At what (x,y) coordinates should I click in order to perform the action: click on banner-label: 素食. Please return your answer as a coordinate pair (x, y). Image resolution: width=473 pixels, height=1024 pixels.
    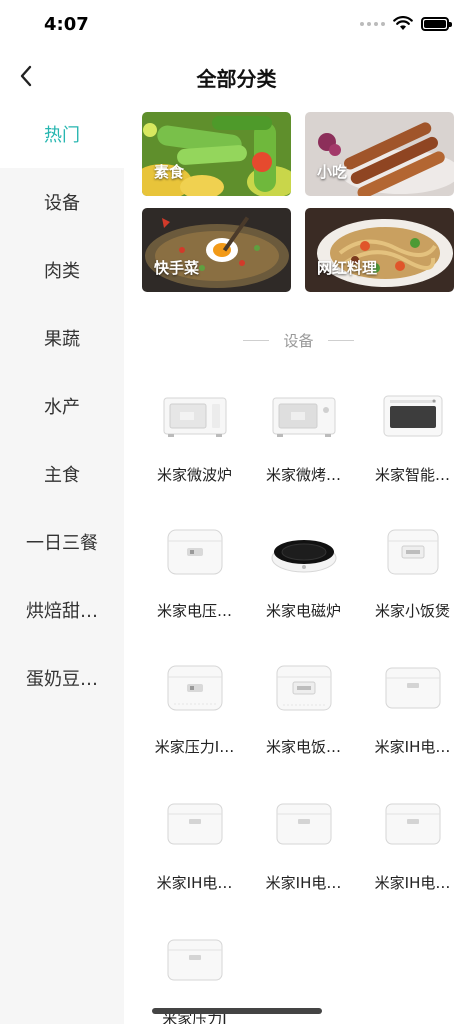
    Looking at the image, I should click on (169, 172).